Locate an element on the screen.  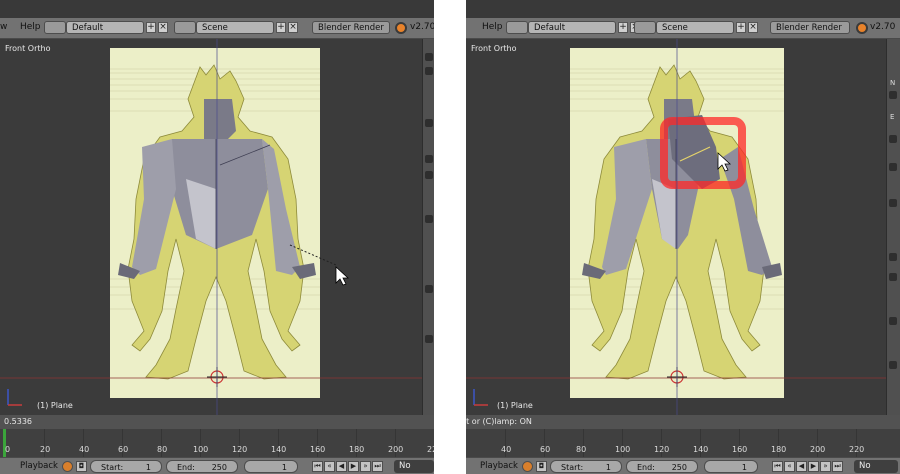
tick-label: 220 is located at coordinates (430, 449).